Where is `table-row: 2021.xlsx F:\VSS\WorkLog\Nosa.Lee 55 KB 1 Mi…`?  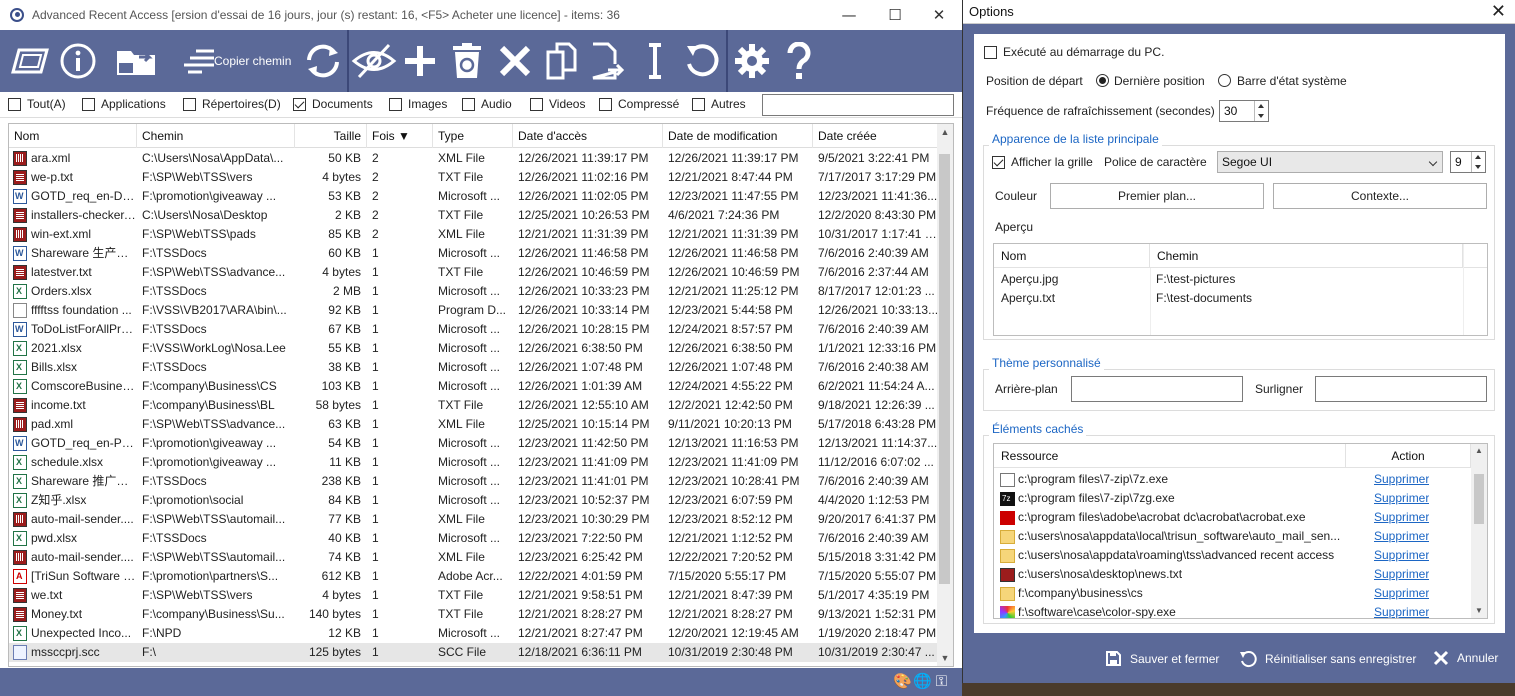 table-row: 2021.xlsx F:\VSS\WorkLog\Nosa.Lee 55 KB 1 Mi… is located at coordinates (474, 348).